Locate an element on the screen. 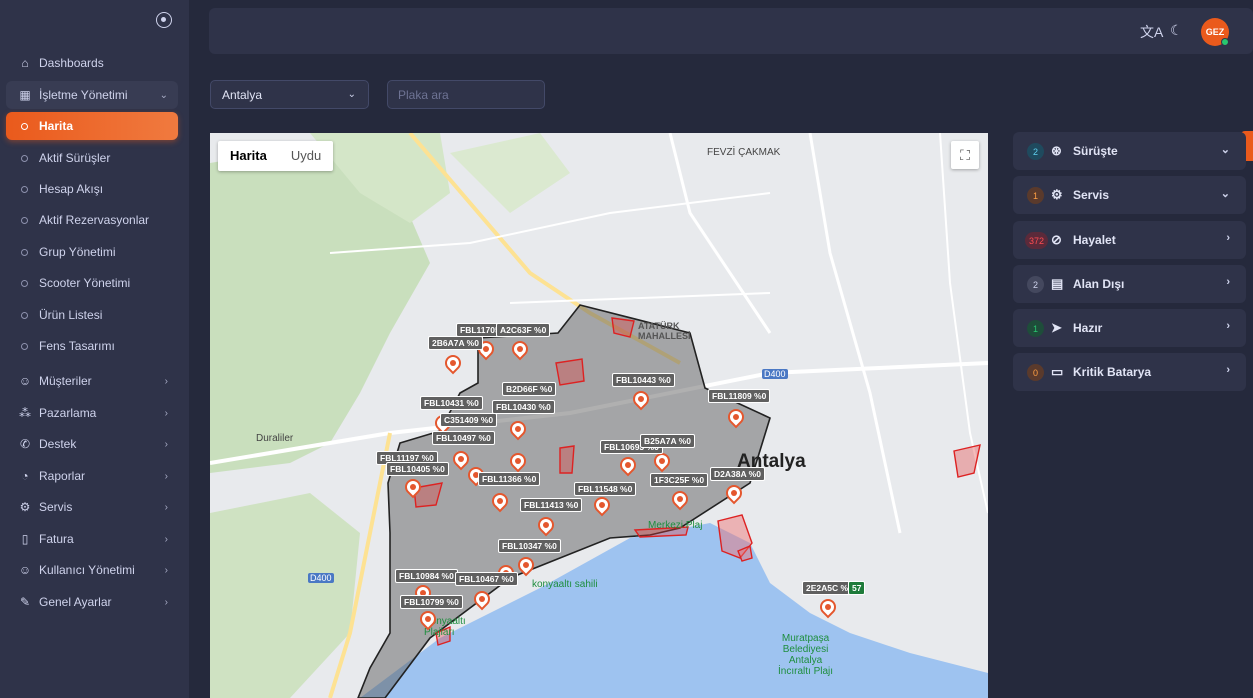 The width and height of the screenshot is (1253, 698). sidebar-subitem-label: Ürün Listesi is located at coordinates (71, 315).